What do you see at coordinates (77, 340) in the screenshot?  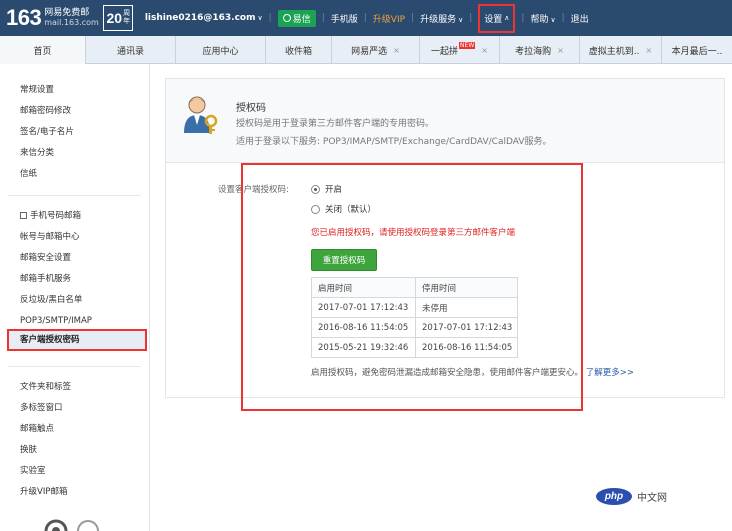 I see `sidebar-item-client-auth-code: 客户端授权密码` at bounding box center [77, 340].